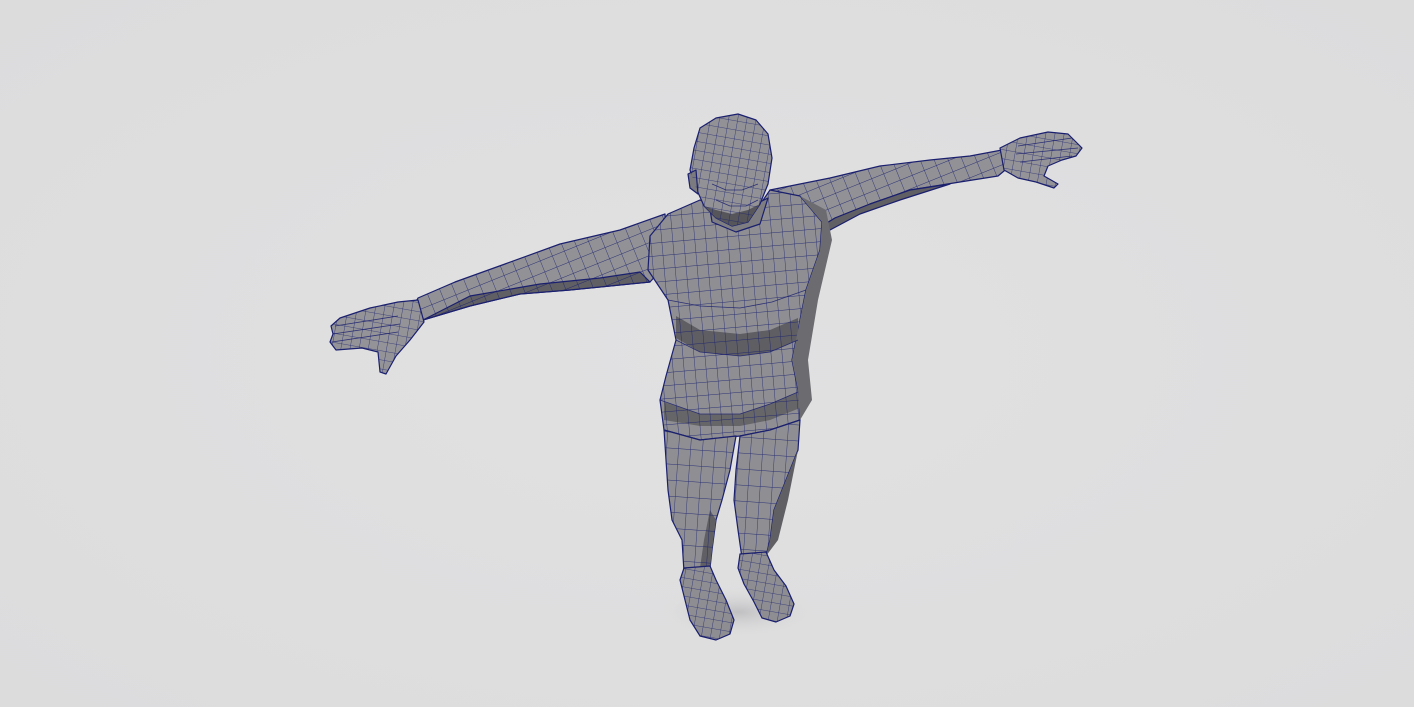 The height and width of the screenshot is (707, 1414). What do you see at coordinates (738, 612) in the screenshot?
I see `ground-shadow` at bounding box center [738, 612].